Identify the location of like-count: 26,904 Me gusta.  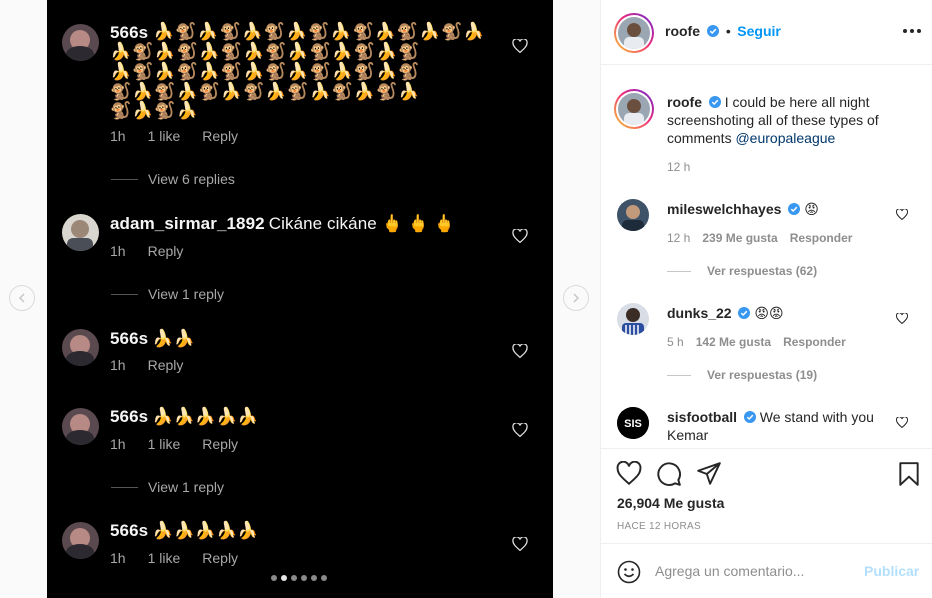
(670, 503).